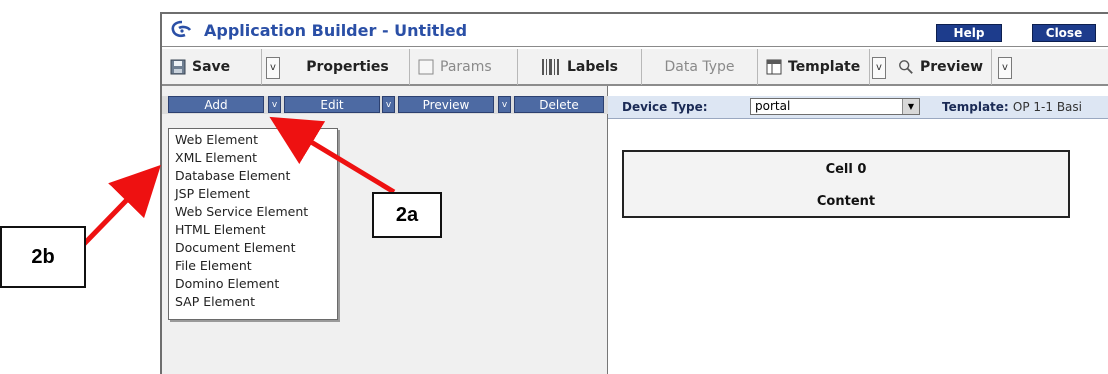 This screenshot has width=1108, height=374. I want to click on arrow-2a, so click(332, 155).